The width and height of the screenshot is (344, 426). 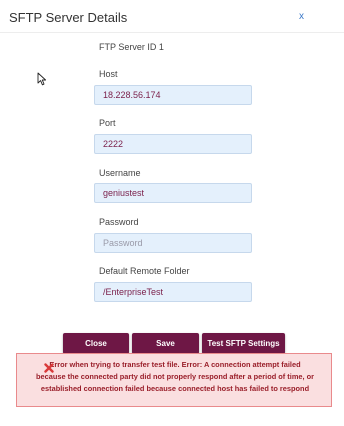 I want to click on username-label: Username, so click(x=120, y=173).